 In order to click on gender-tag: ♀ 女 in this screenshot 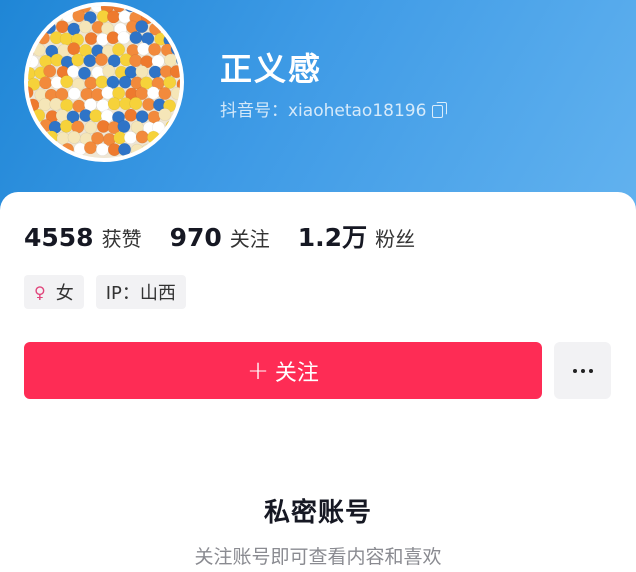, I will do `click(54, 292)`.